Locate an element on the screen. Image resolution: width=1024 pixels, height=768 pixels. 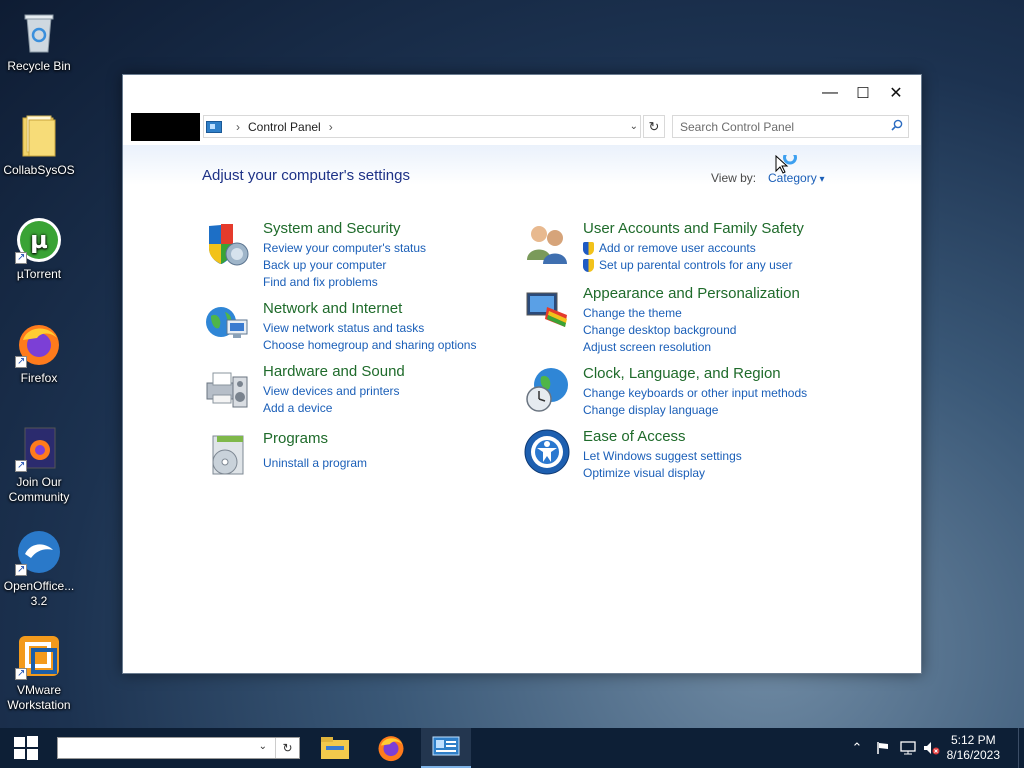
taskbar-address-input: ⌄ ↻ is located at coordinates (178, 748).